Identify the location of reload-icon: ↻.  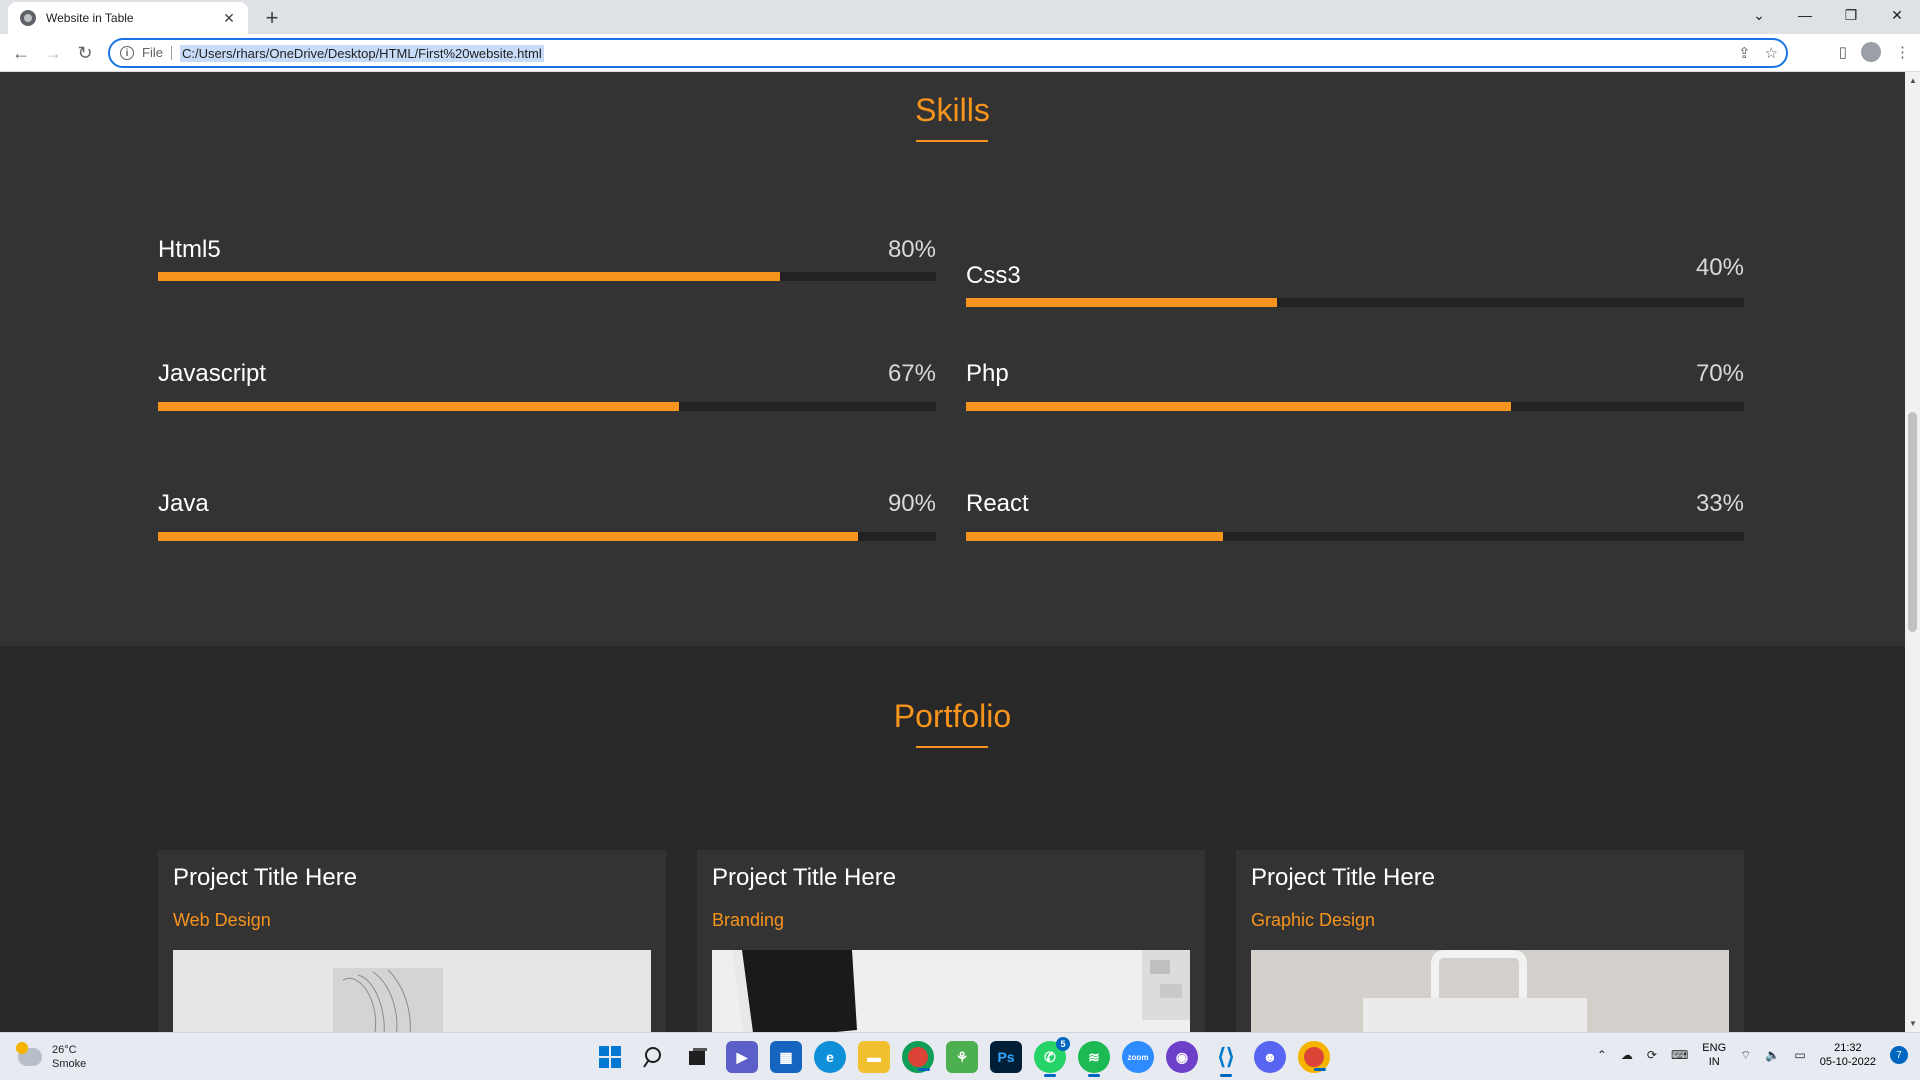
(85, 53).